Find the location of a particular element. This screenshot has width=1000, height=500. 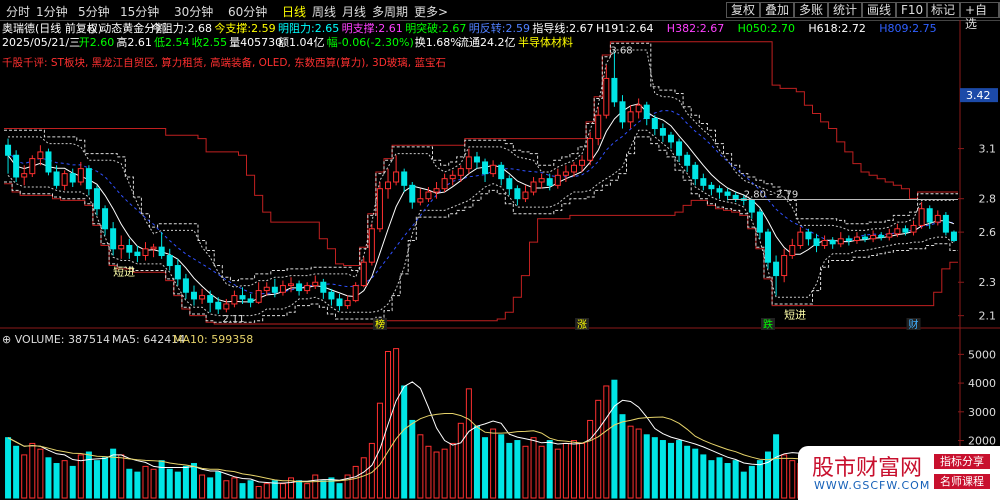

watermark-logo: 股市财富网 WWW.GSCFW.COM 指标分享 名师课程 is located at coordinates (899, 473).